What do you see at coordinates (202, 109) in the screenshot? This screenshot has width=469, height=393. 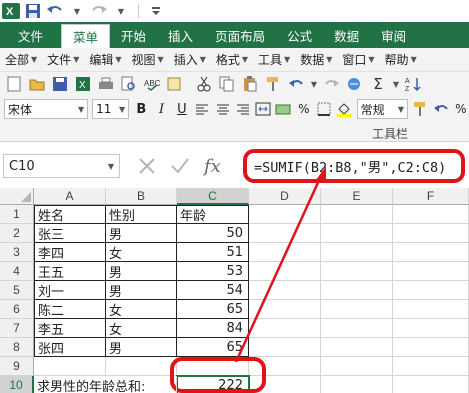 I see `align-left-icon` at bounding box center [202, 109].